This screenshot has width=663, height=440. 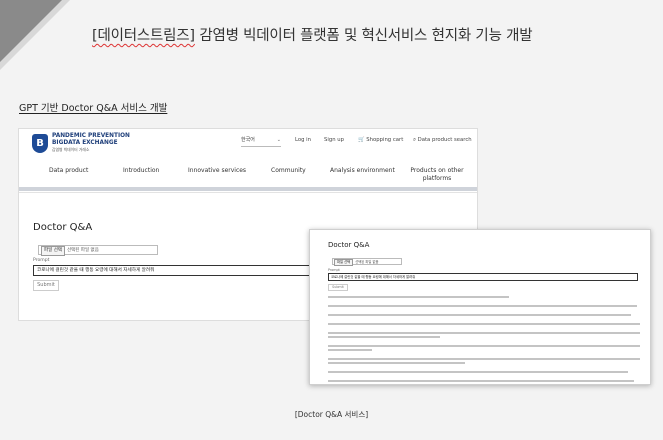 What do you see at coordinates (53, 251) in the screenshot?
I see `file-select-button: 파일 선택` at bounding box center [53, 251].